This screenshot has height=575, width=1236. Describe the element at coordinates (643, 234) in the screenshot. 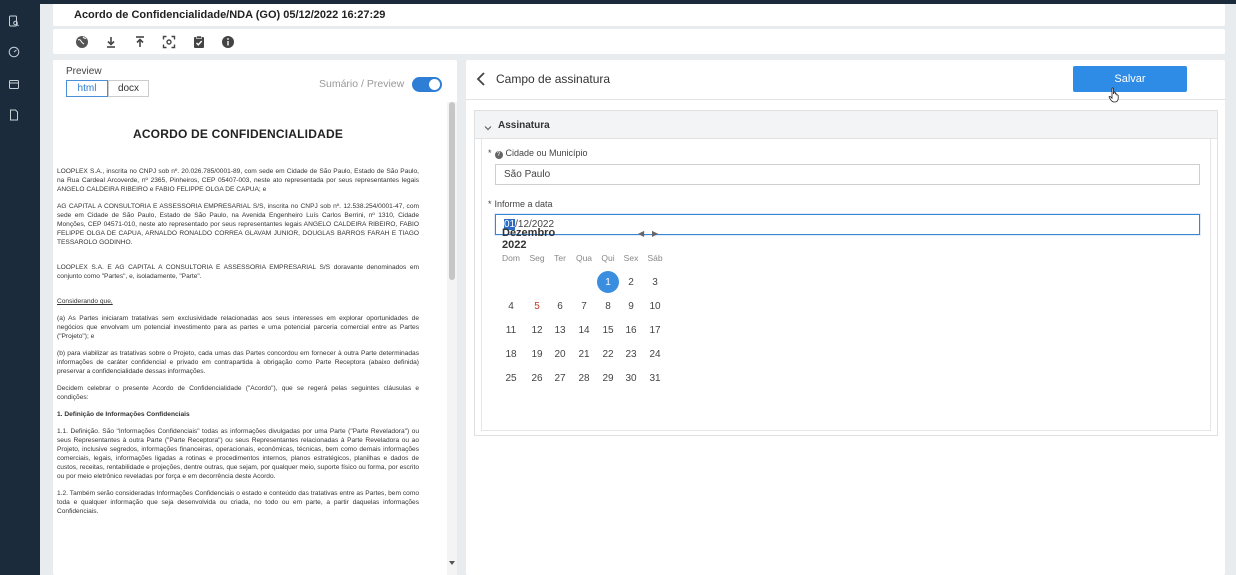

I see `prev-month-icon: ◀` at that location.